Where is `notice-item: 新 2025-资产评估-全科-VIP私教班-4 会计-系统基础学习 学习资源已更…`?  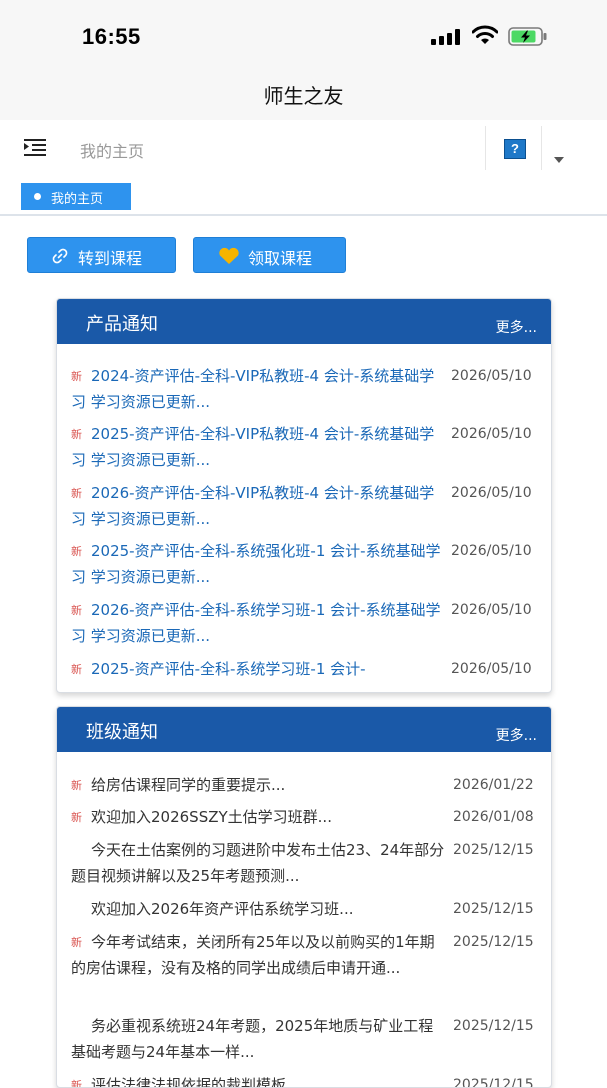 notice-item: 新 2025-资产评估-全科-VIP私教班-4 会计-系统基础学习 学习资源已更… is located at coordinates (306, 447).